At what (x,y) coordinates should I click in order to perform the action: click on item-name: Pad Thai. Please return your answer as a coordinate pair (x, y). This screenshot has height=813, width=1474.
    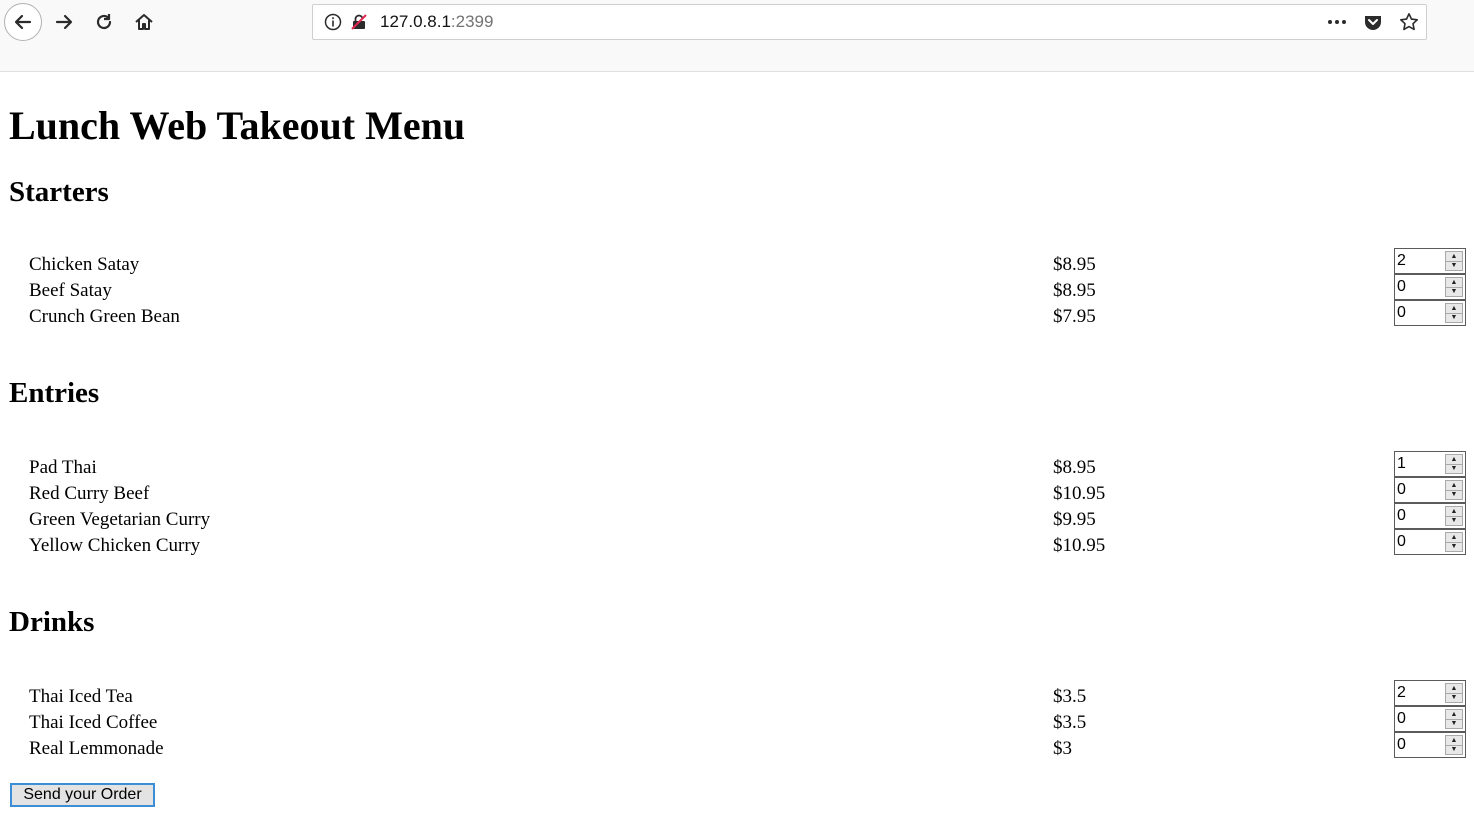
    Looking at the image, I should click on (63, 467).